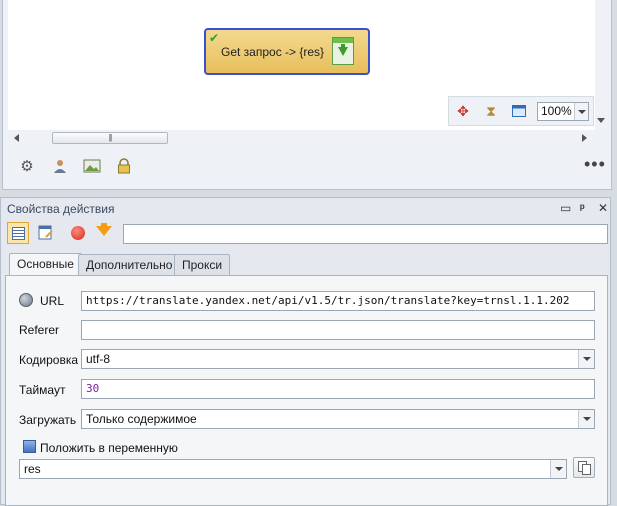  Describe the element at coordinates (16, 138) in the screenshot. I see `scroll-left-arrow-icon` at that location.